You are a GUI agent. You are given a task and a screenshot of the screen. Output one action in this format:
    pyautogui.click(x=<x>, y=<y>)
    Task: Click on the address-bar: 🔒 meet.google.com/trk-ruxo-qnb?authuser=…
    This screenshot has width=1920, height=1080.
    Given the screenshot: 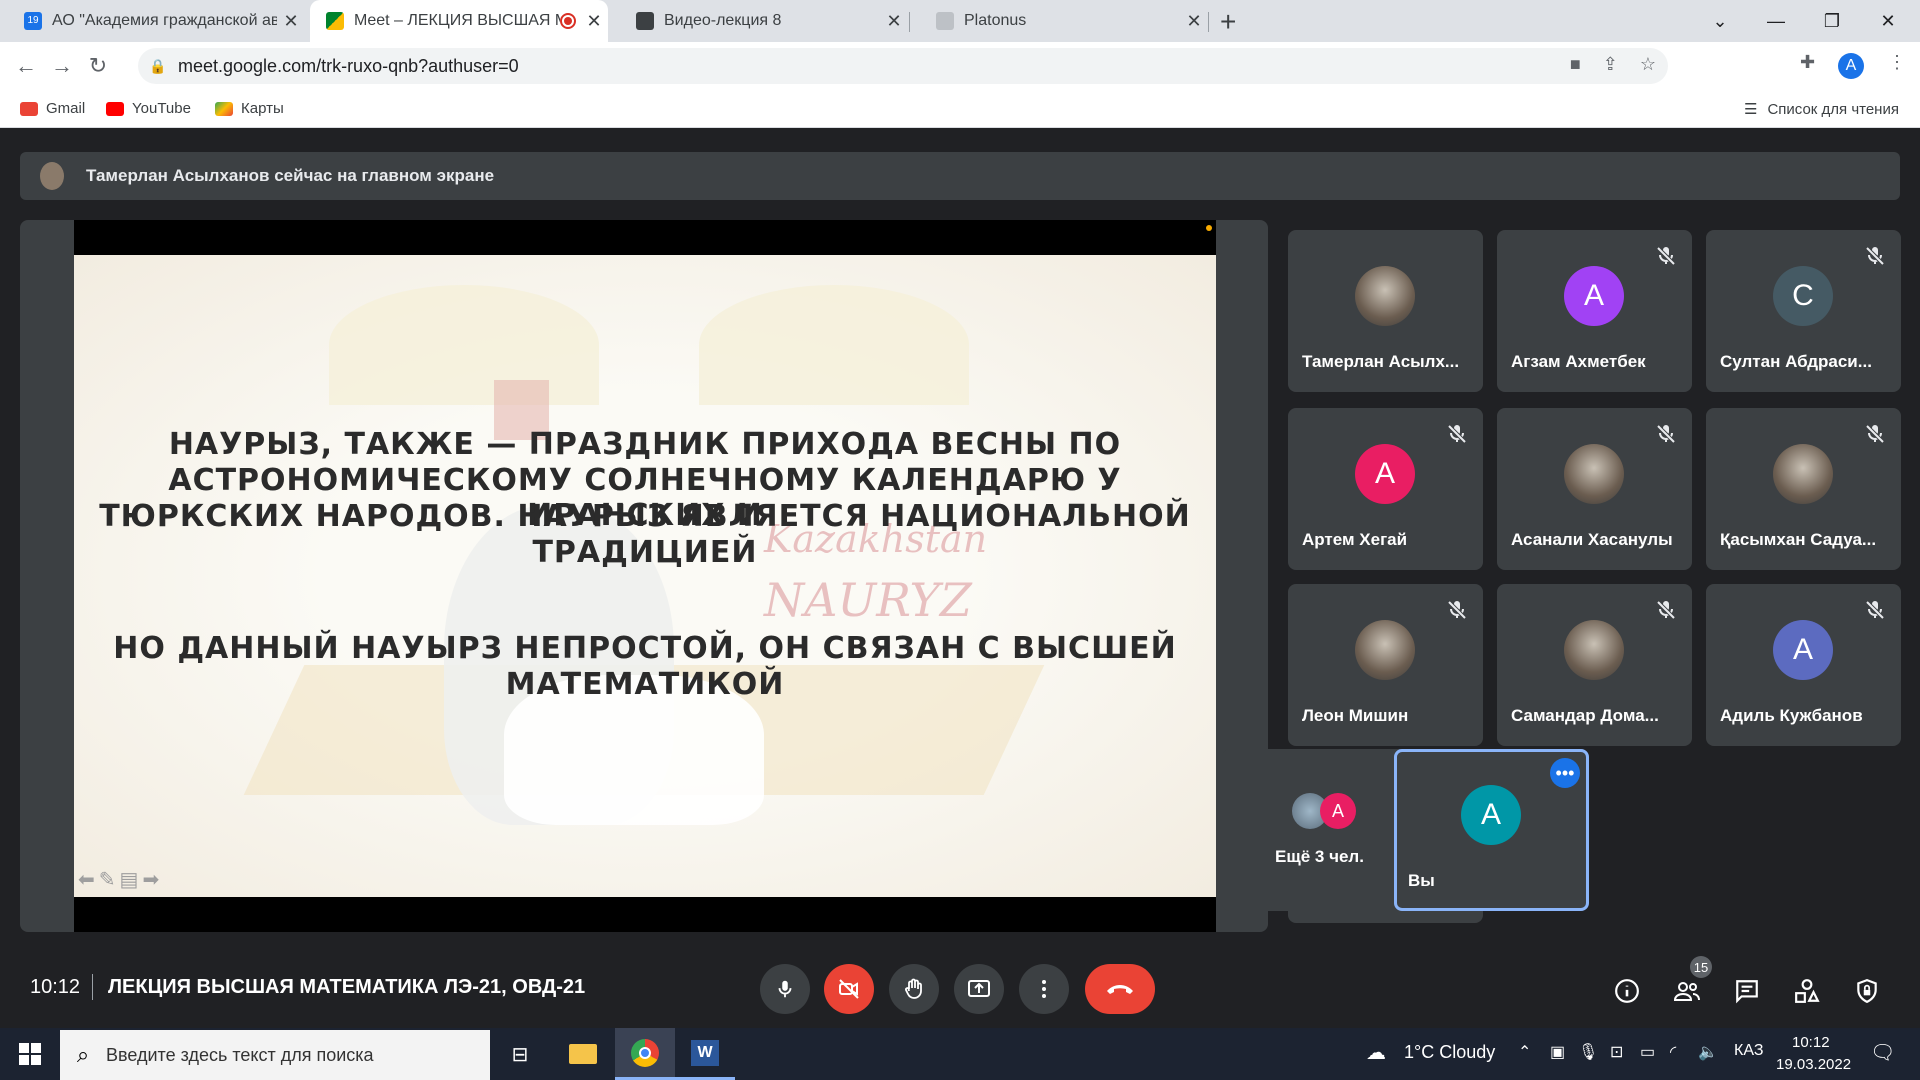 What is the action you would take?
    pyautogui.click(x=903, y=66)
    